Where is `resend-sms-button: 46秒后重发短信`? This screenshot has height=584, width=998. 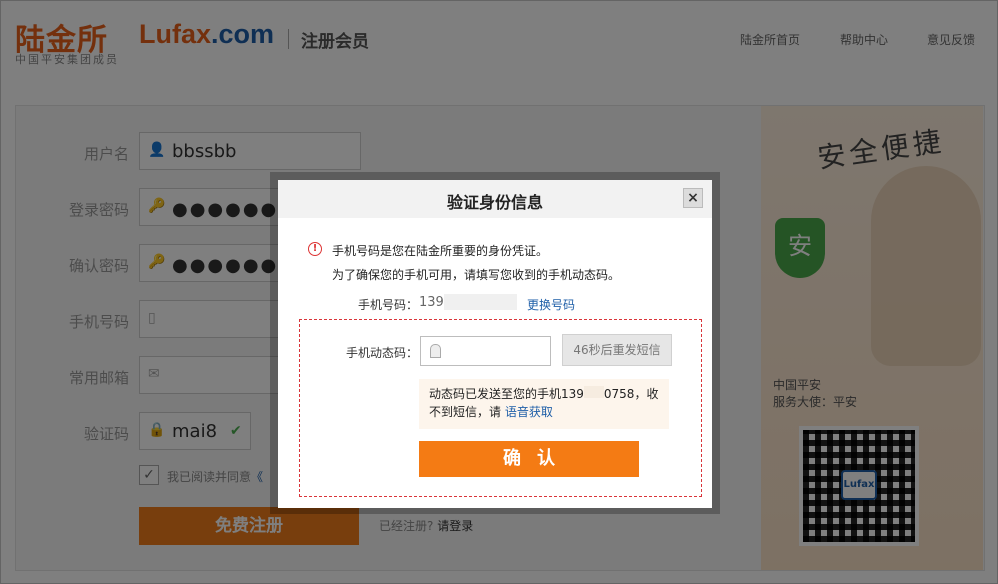 resend-sms-button: 46秒后重发短信 is located at coordinates (617, 350).